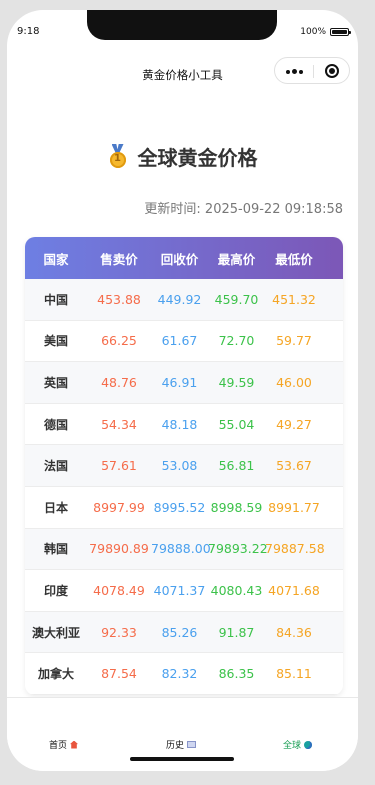 This screenshot has width=375, height=785. What do you see at coordinates (313, 32) in the screenshot?
I see `battery-percent: 100%` at bounding box center [313, 32].